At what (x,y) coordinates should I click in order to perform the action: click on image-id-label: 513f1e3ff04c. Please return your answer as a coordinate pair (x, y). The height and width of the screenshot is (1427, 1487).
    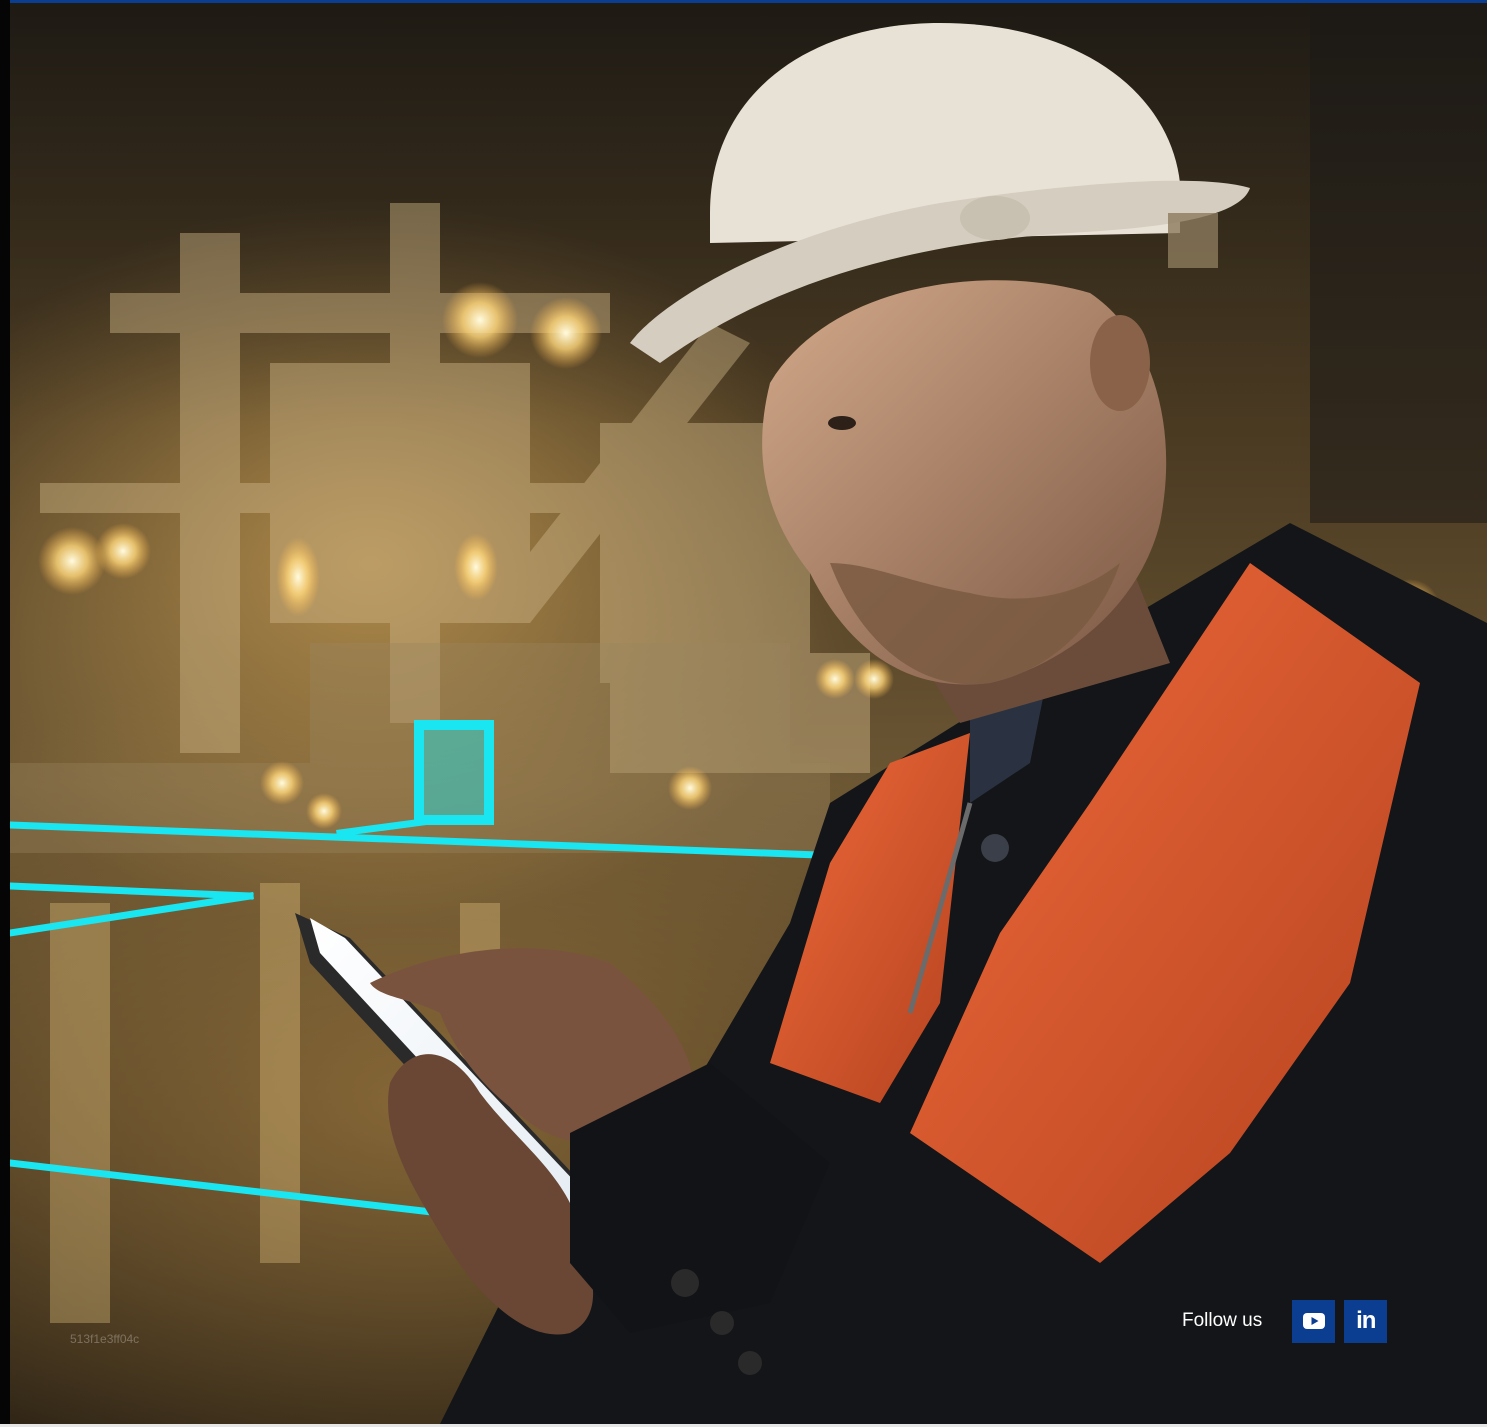
    Looking at the image, I should click on (105, 1339).